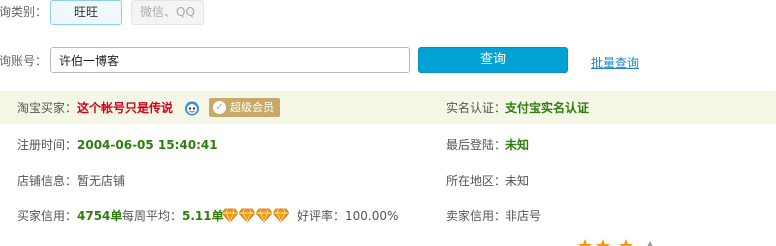 This screenshot has height=246, width=776. What do you see at coordinates (192, 108) in the screenshot?
I see `wangwang-icon` at bounding box center [192, 108].